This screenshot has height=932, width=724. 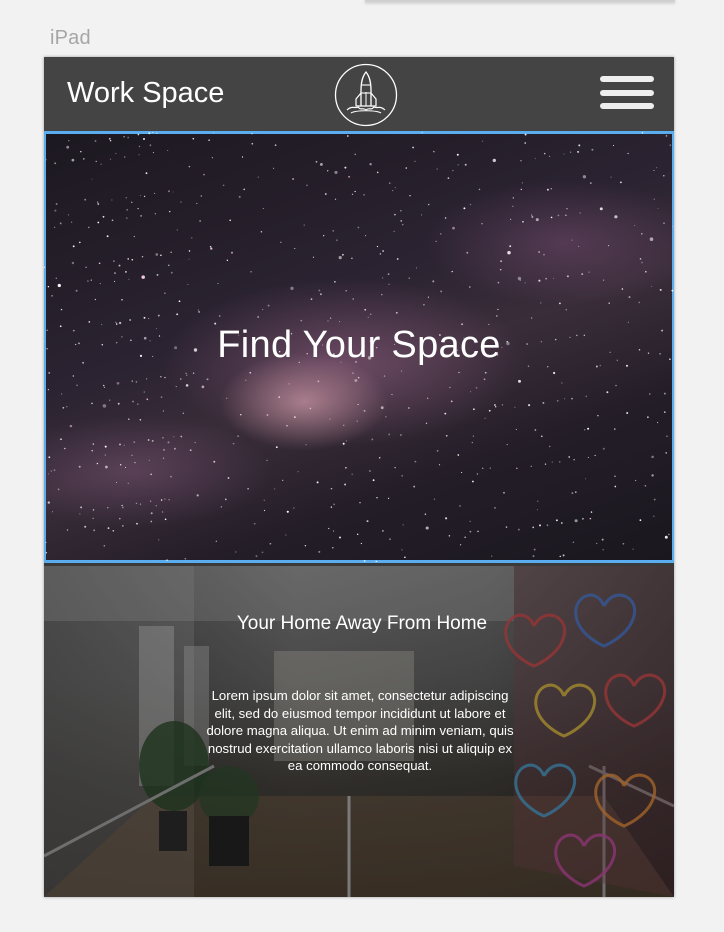 I want to click on hamburger-menu-icon, so click(x=627, y=93).